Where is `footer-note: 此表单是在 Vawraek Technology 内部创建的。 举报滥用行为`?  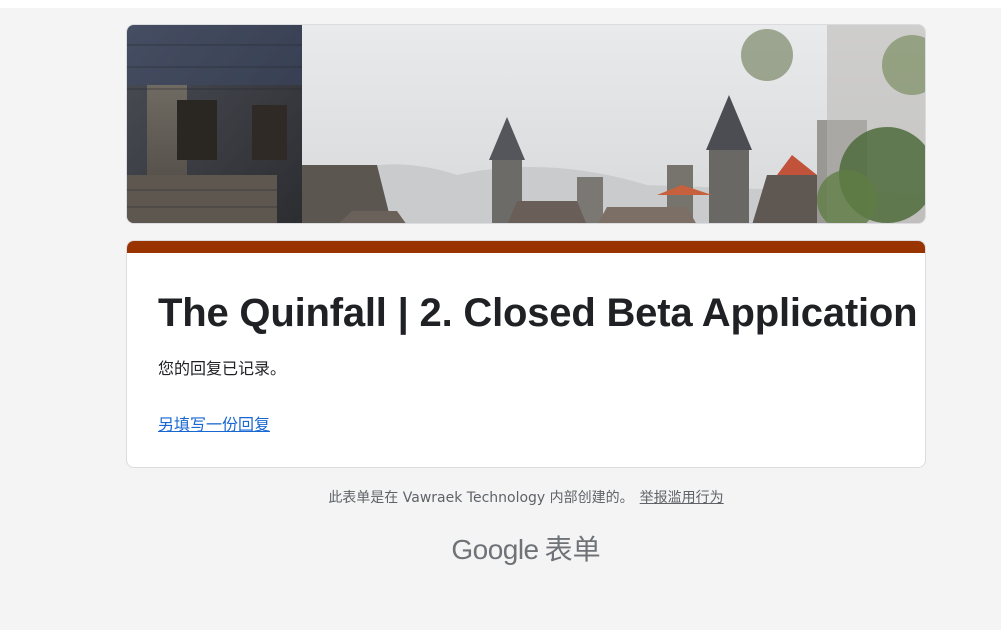 footer-note: 此表单是在 Vawraek Technology 内部创建的。 举报滥用行为 is located at coordinates (500, 498).